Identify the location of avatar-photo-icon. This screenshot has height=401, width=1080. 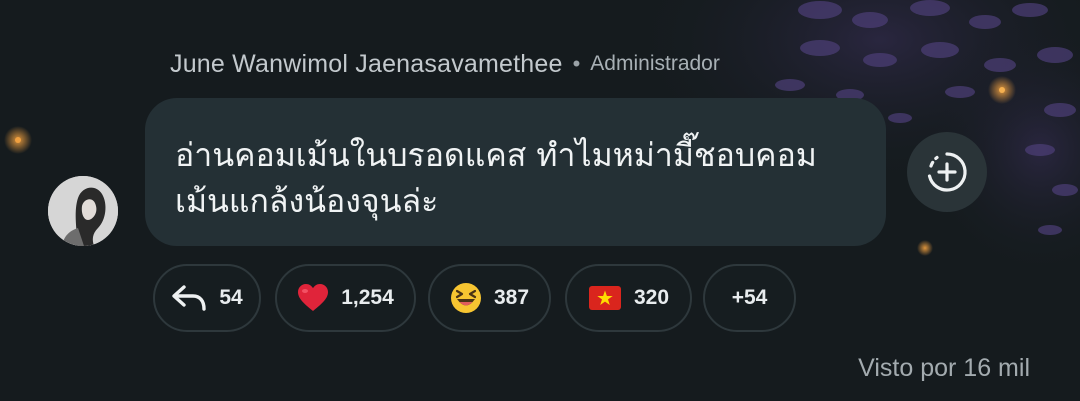
(83, 211).